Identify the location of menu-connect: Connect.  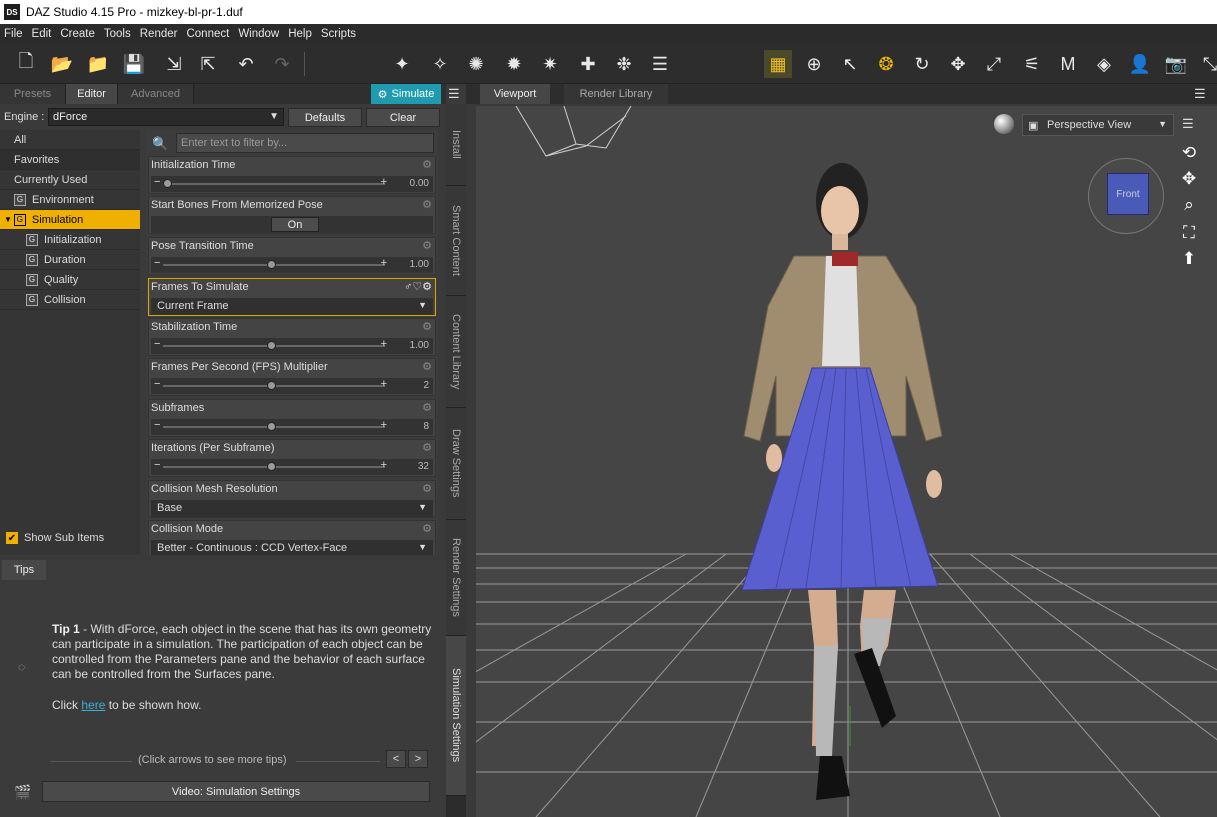
(207, 34).